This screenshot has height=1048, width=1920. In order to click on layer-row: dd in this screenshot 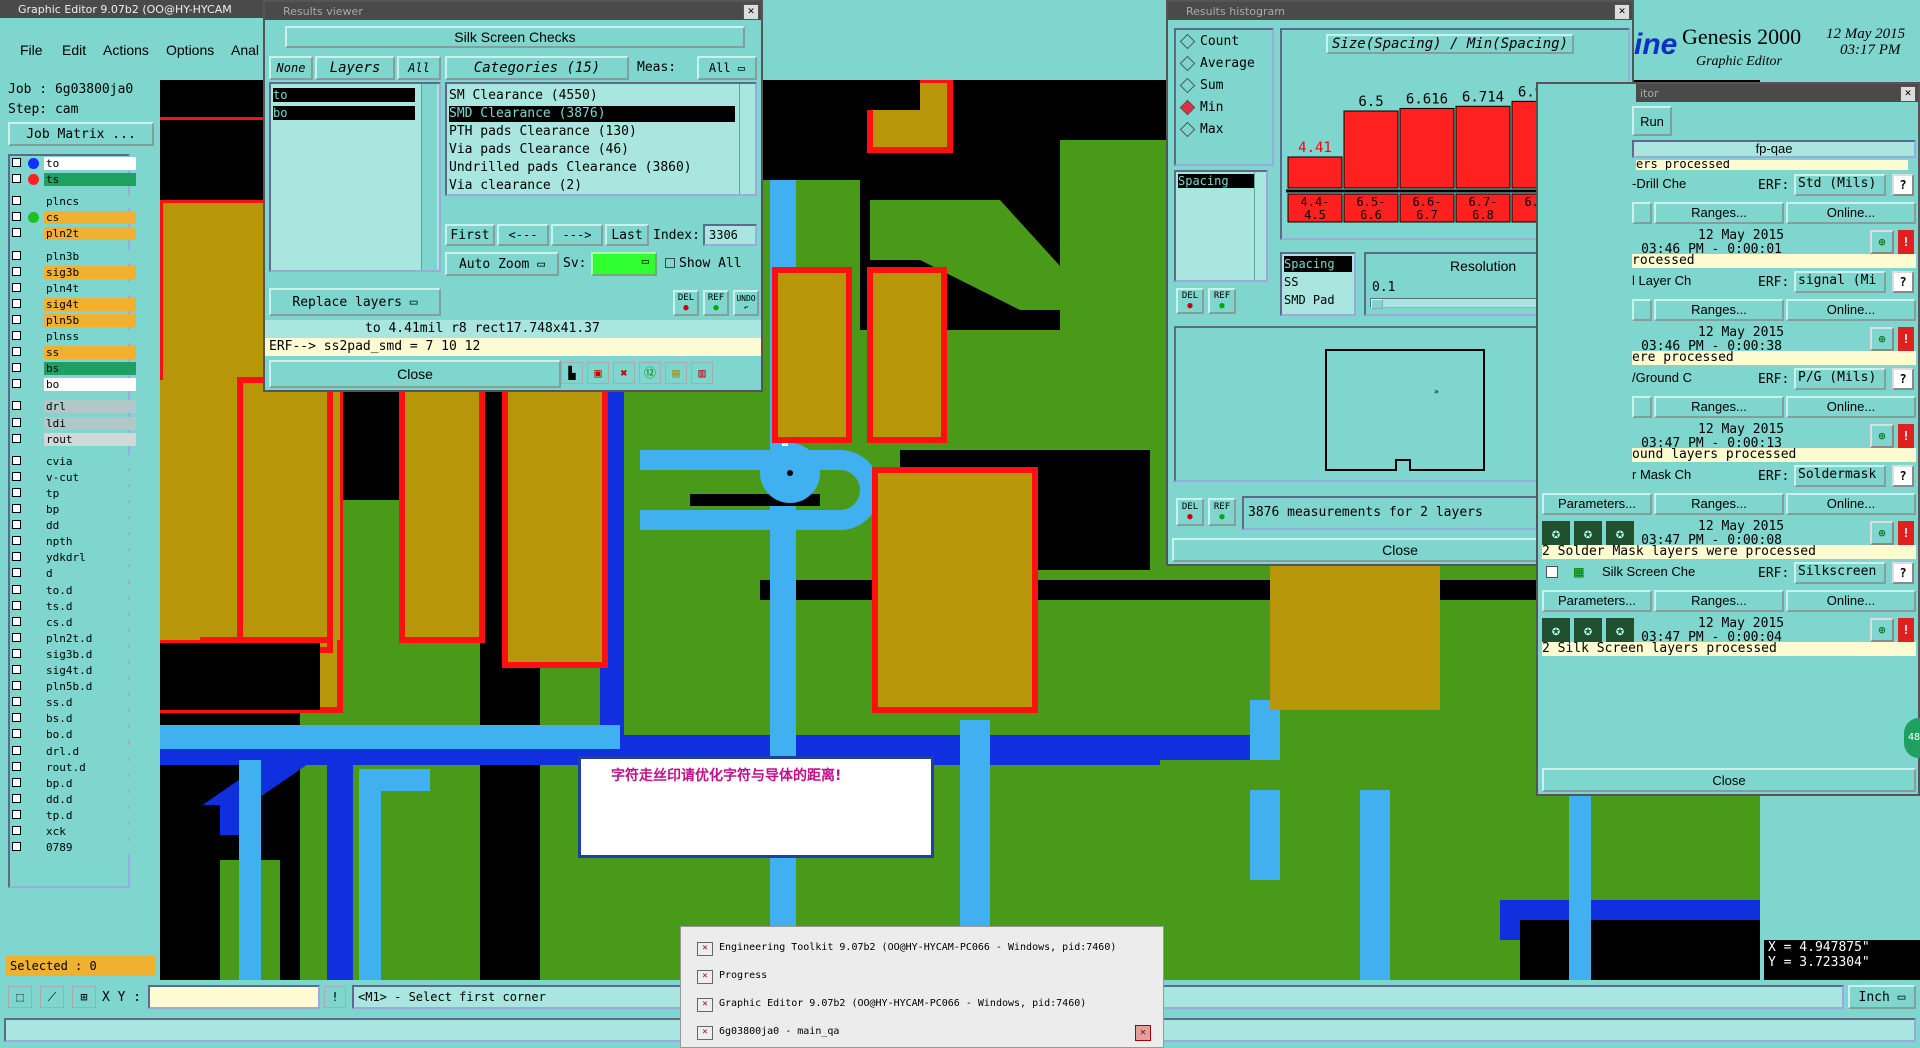, I will do `click(73, 526)`.